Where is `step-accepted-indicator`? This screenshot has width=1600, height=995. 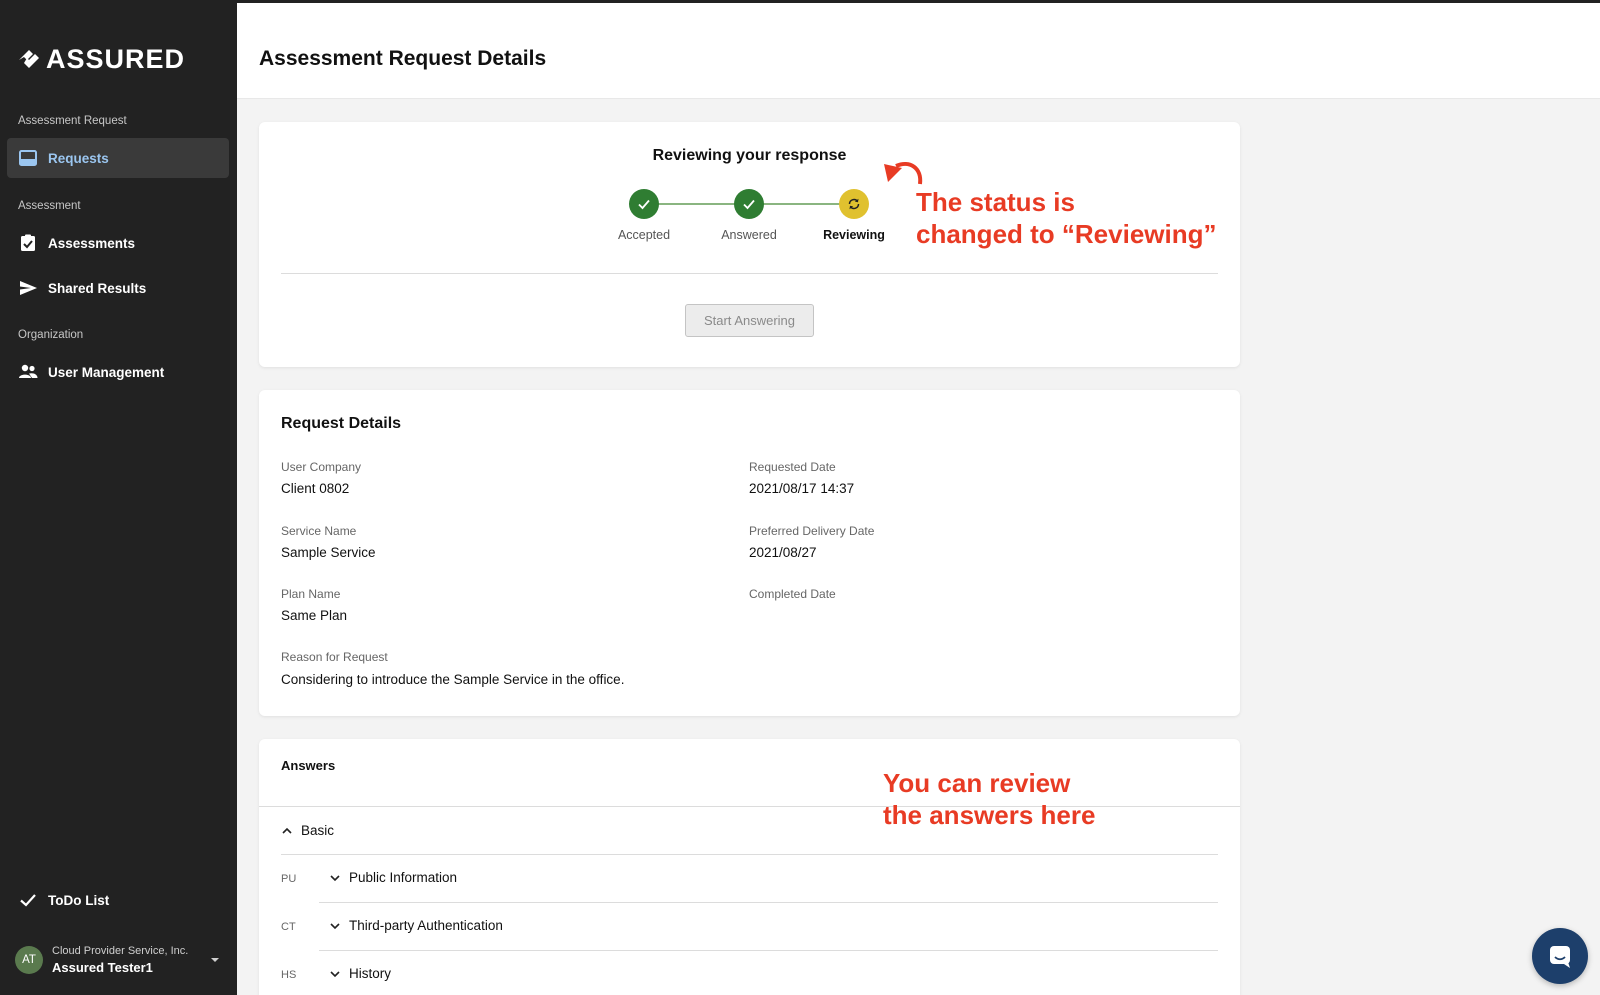 step-accepted-indicator is located at coordinates (644, 204).